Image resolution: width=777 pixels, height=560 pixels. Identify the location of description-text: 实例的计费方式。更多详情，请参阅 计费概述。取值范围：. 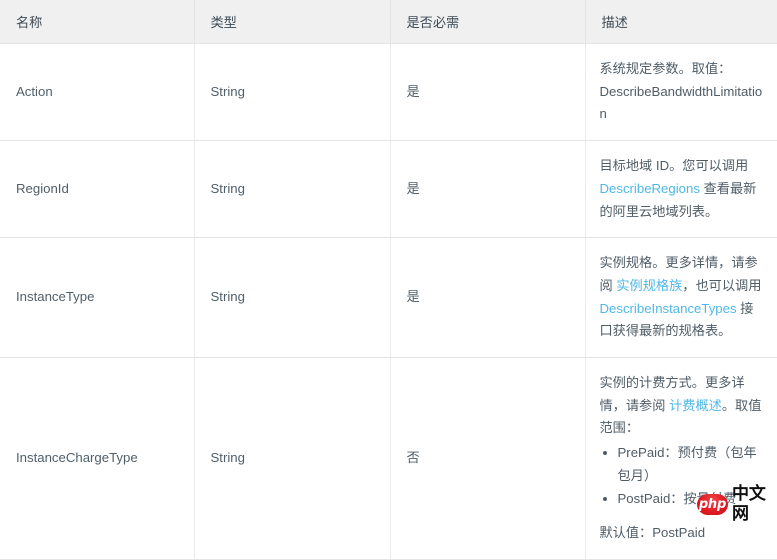
(682, 406).